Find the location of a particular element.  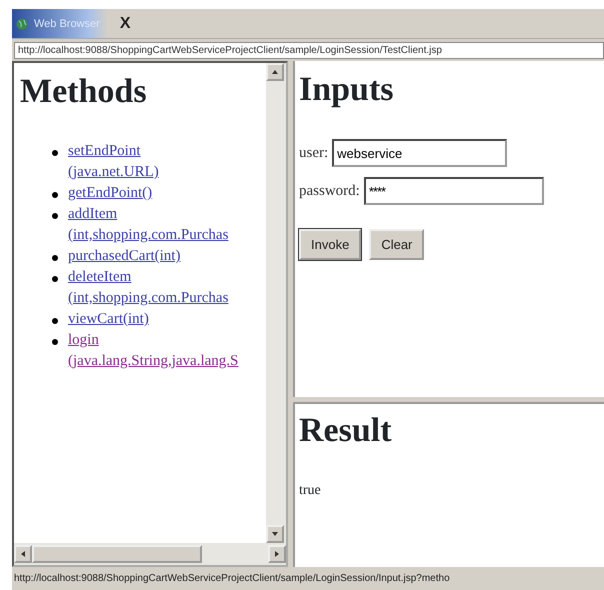

method-link: purchasedCart(int) is located at coordinates (124, 256).